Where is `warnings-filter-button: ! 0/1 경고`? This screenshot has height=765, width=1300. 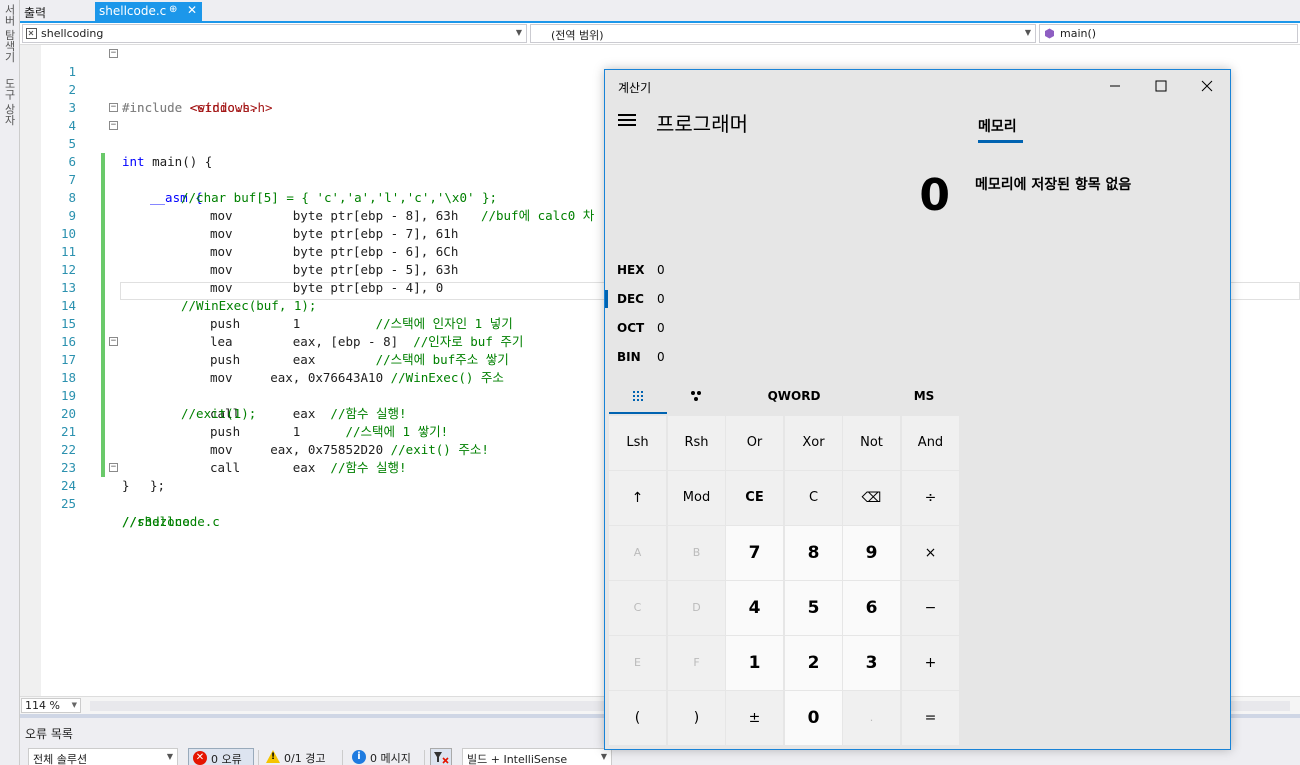
warnings-filter-button: ! 0/1 경고 is located at coordinates (294, 756).